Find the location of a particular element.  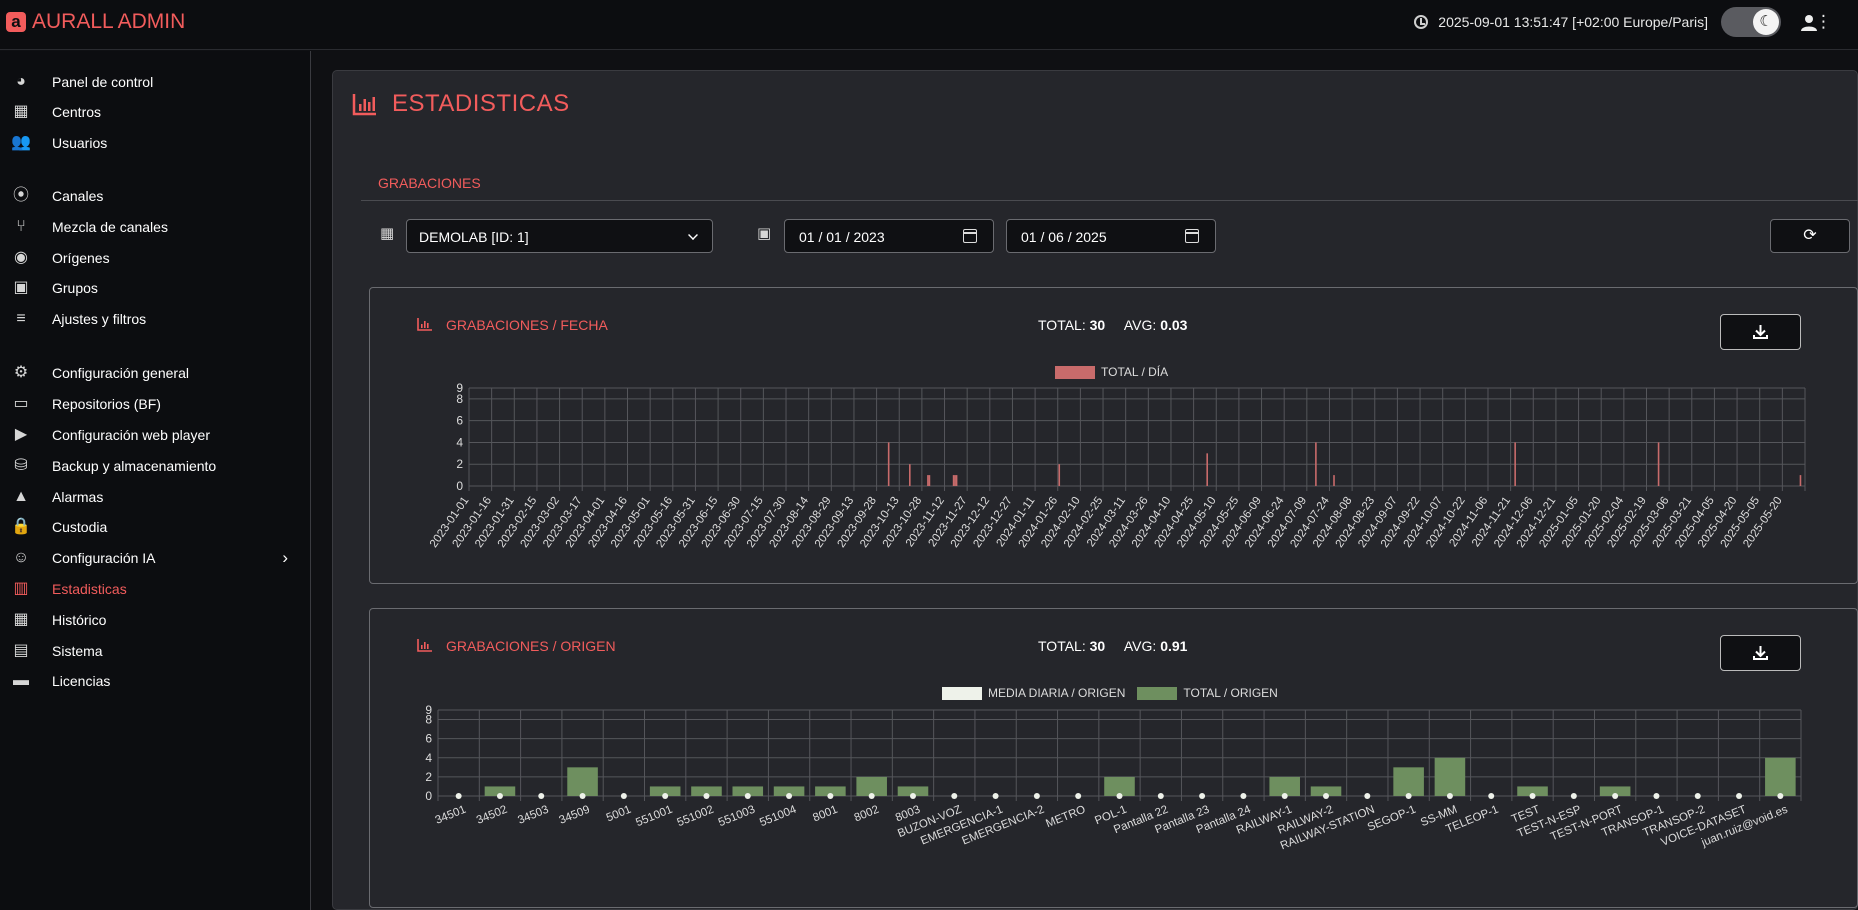

more-options-icon: ⋮ is located at coordinates (1823, 21).